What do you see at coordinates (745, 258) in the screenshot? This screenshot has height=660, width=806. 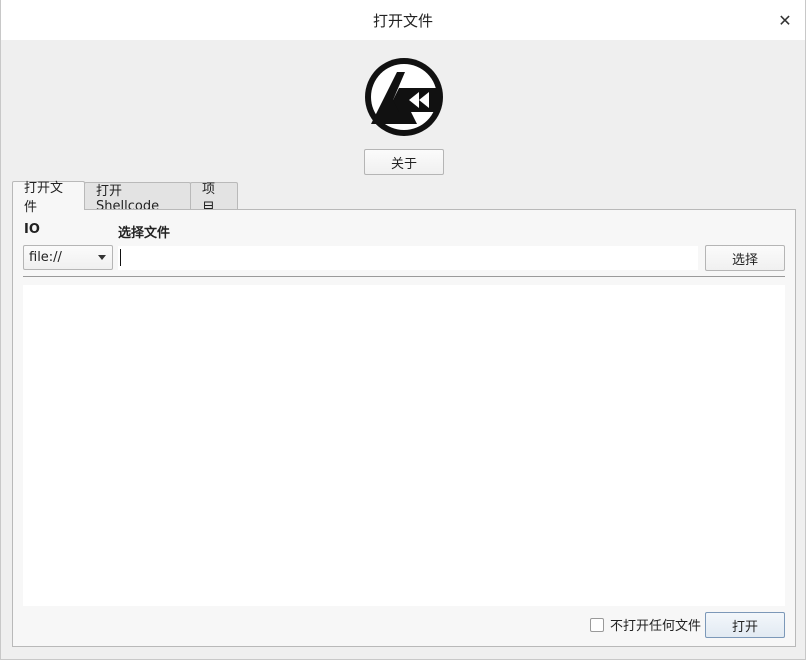 I see `choose-file-button: 选择` at bounding box center [745, 258].